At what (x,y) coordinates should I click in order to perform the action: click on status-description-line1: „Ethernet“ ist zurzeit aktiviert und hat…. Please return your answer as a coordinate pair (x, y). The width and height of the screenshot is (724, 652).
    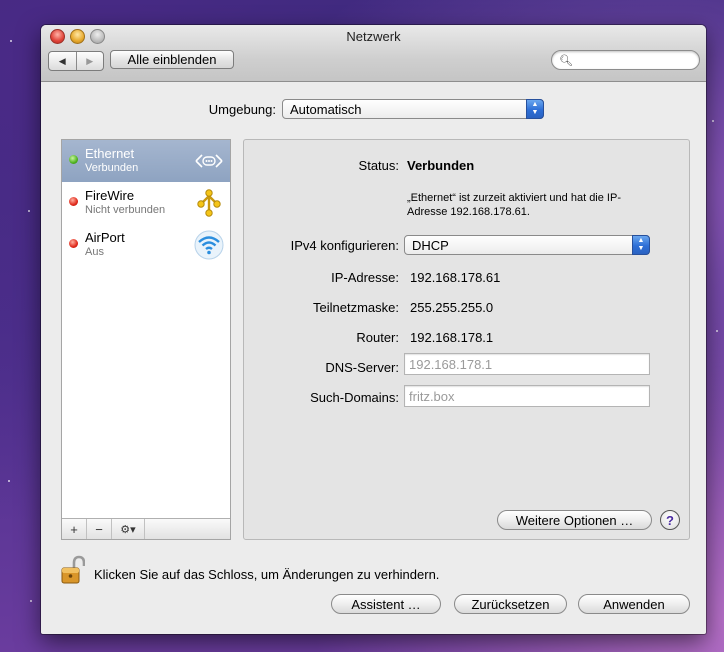
    Looking at the image, I should click on (514, 198).